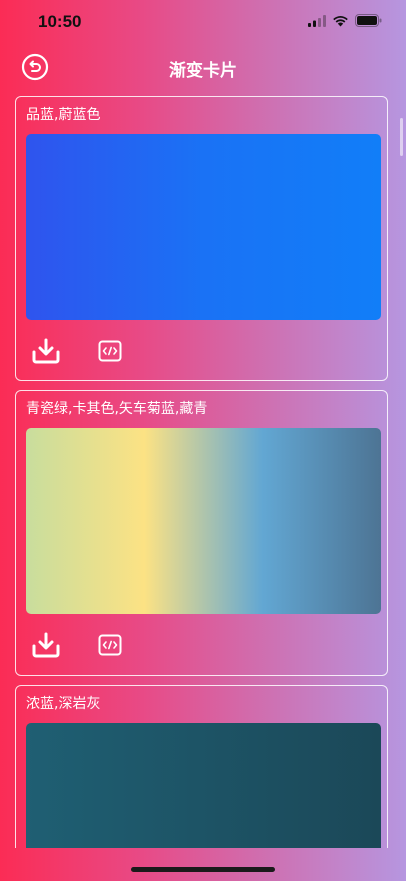 The image size is (406, 881). I want to click on battery-icon, so click(368, 20).